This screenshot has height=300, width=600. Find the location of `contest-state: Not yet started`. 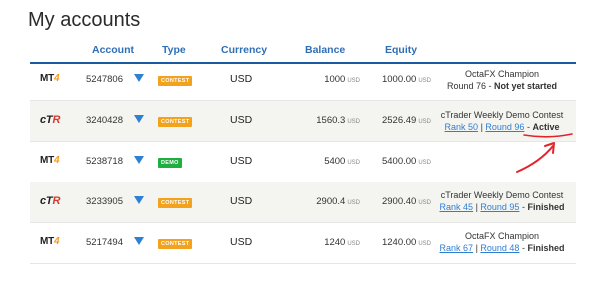

contest-state: Not yet started is located at coordinates (526, 86).